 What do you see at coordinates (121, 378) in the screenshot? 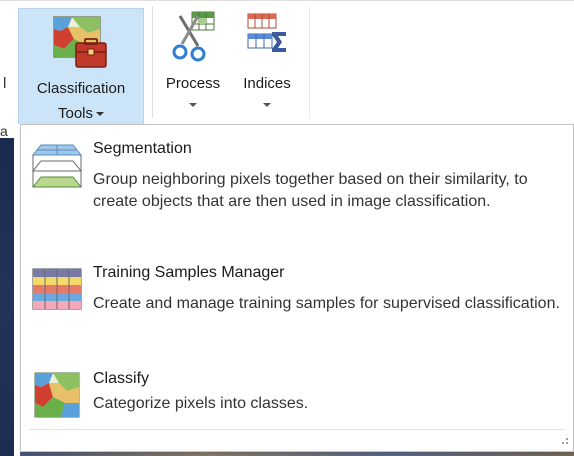
I see `menu-item-title: Classify` at bounding box center [121, 378].